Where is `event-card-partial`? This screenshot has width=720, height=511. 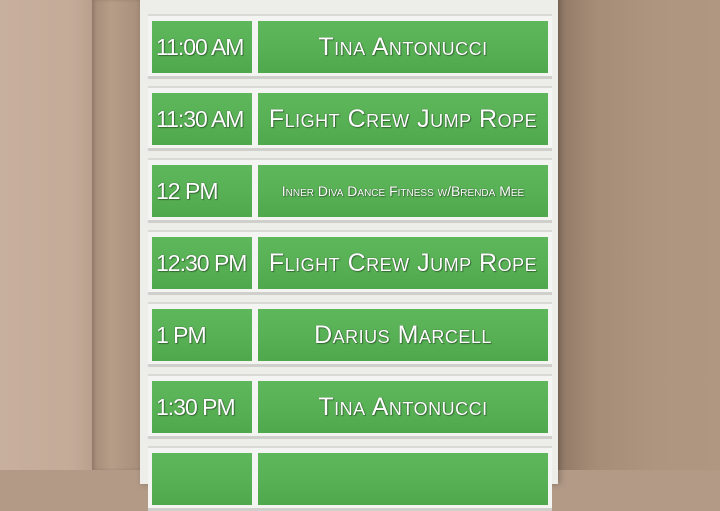 event-card-partial is located at coordinates (403, 479).